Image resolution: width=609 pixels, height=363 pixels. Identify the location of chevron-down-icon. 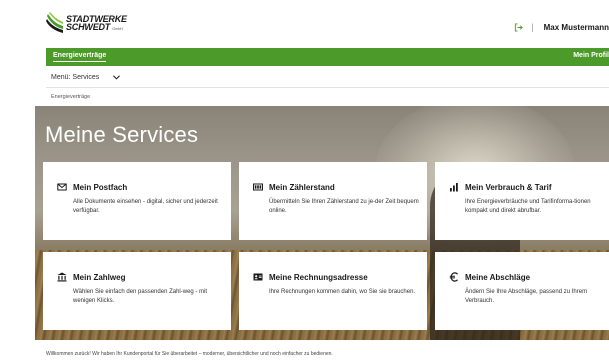
(116, 77).